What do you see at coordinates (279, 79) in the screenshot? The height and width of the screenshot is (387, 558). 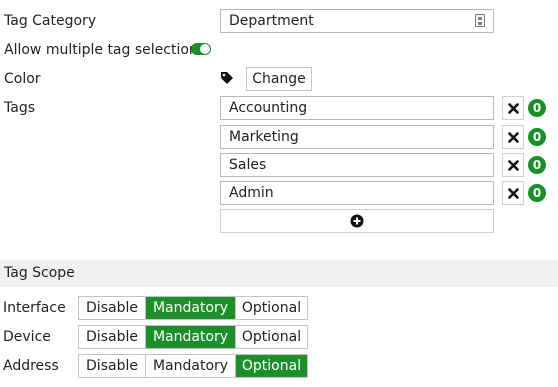 I see `change-color-button: Change` at bounding box center [279, 79].